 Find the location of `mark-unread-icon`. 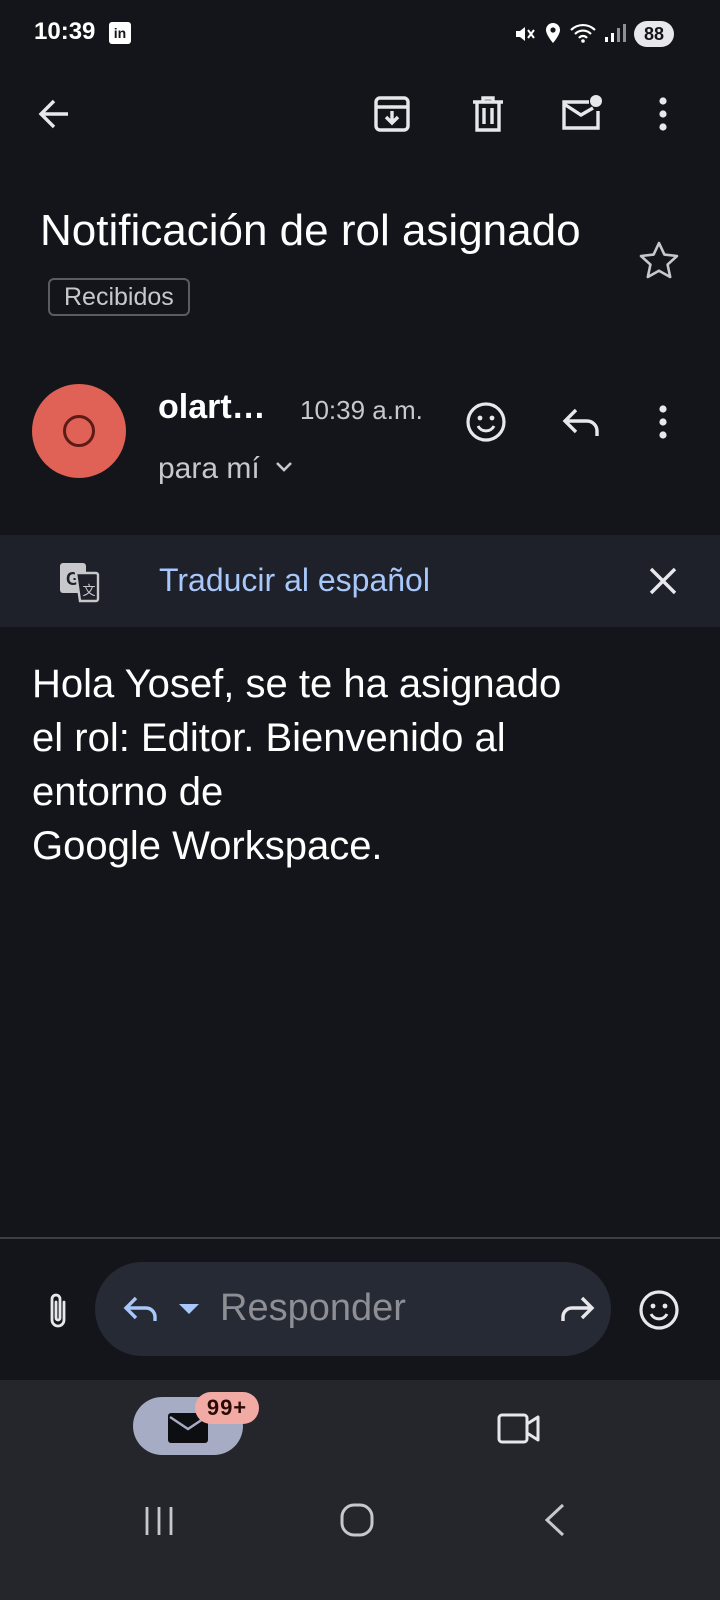

mark-unread-icon is located at coordinates (582, 114).